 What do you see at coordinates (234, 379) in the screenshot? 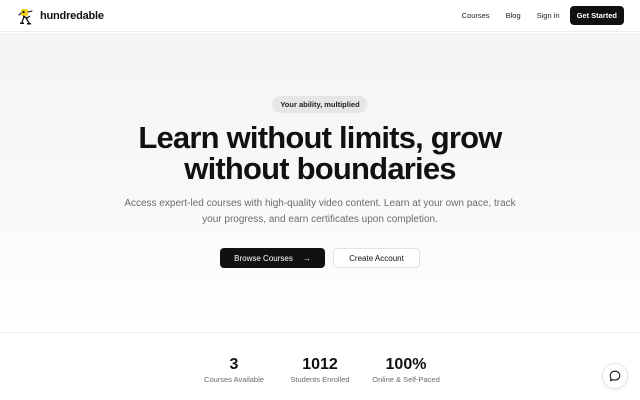
I see `stat-label: Courses Available` at bounding box center [234, 379].